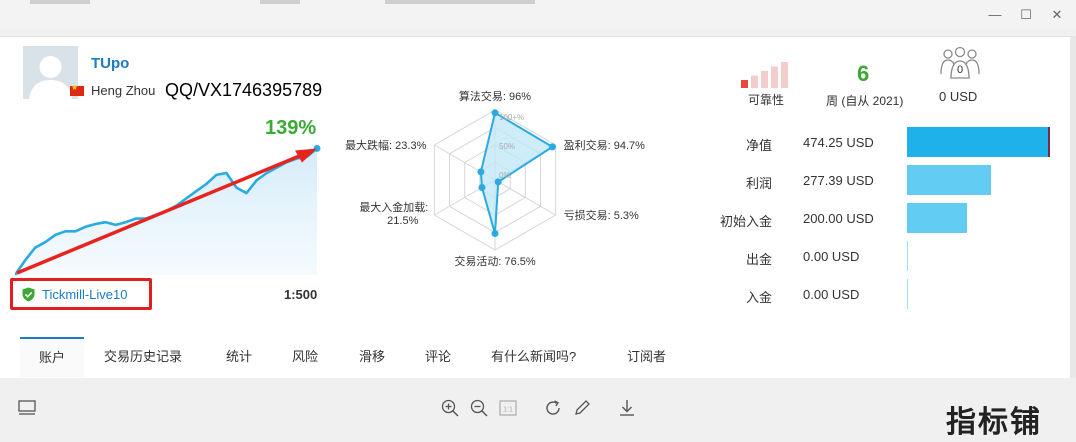 This screenshot has width=1076, height=442. Describe the element at coordinates (479, 408) in the screenshot. I see `zoom-out-icon` at that location.